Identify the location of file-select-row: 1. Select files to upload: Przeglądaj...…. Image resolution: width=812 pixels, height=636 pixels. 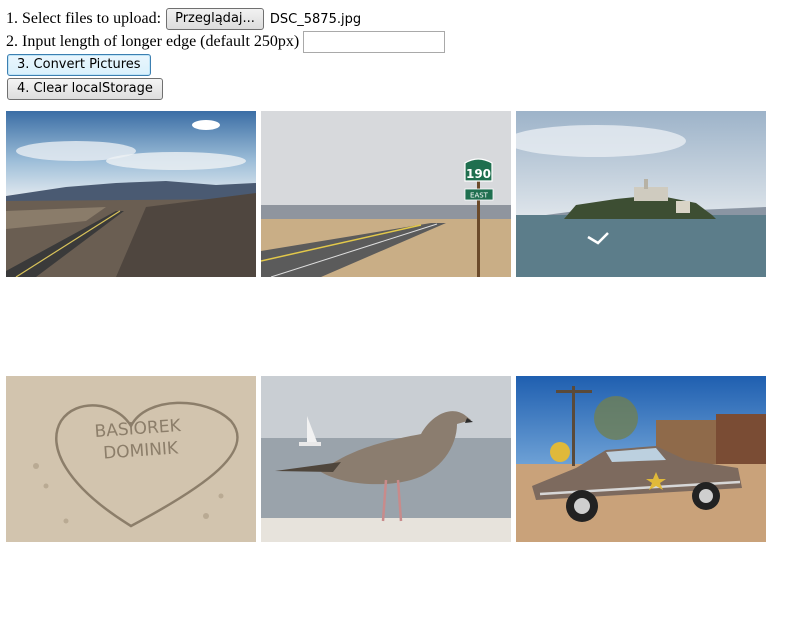
(183, 19).